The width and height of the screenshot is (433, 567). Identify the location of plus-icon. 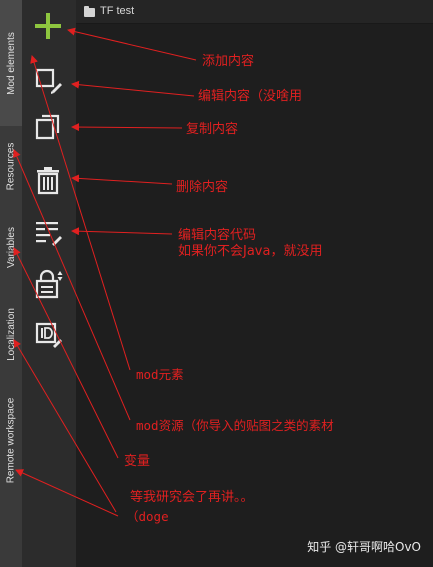
(48, 26).